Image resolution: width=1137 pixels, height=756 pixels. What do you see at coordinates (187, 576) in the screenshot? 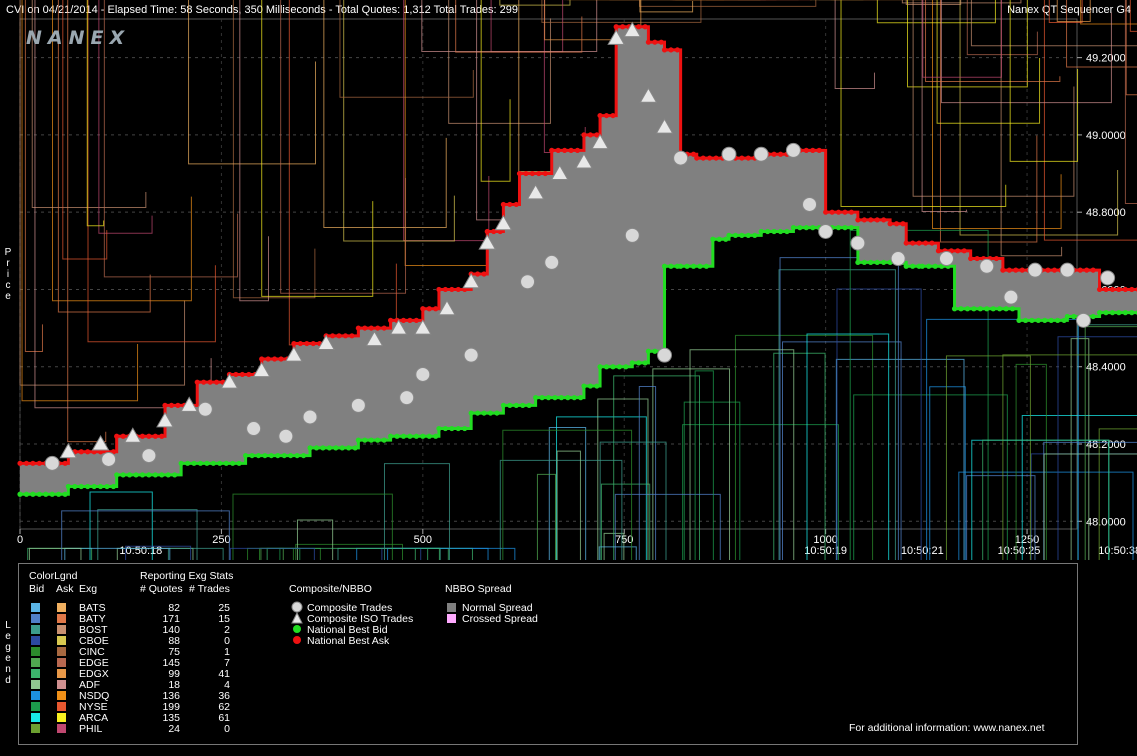
I see `stats-title: Reporting Exg Stats` at bounding box center [187, 576].